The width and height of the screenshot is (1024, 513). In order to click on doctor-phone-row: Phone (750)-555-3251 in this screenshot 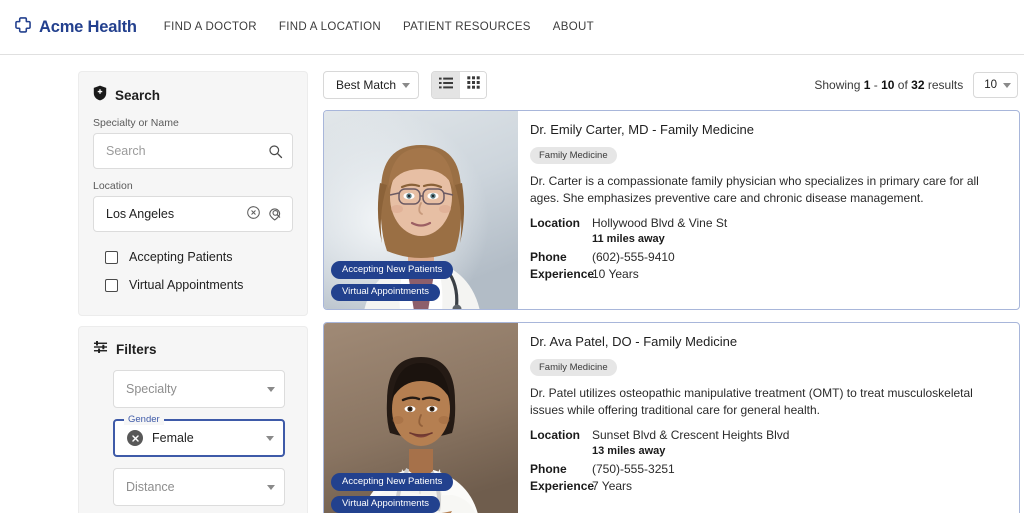, I will do `click(767, 469)`.